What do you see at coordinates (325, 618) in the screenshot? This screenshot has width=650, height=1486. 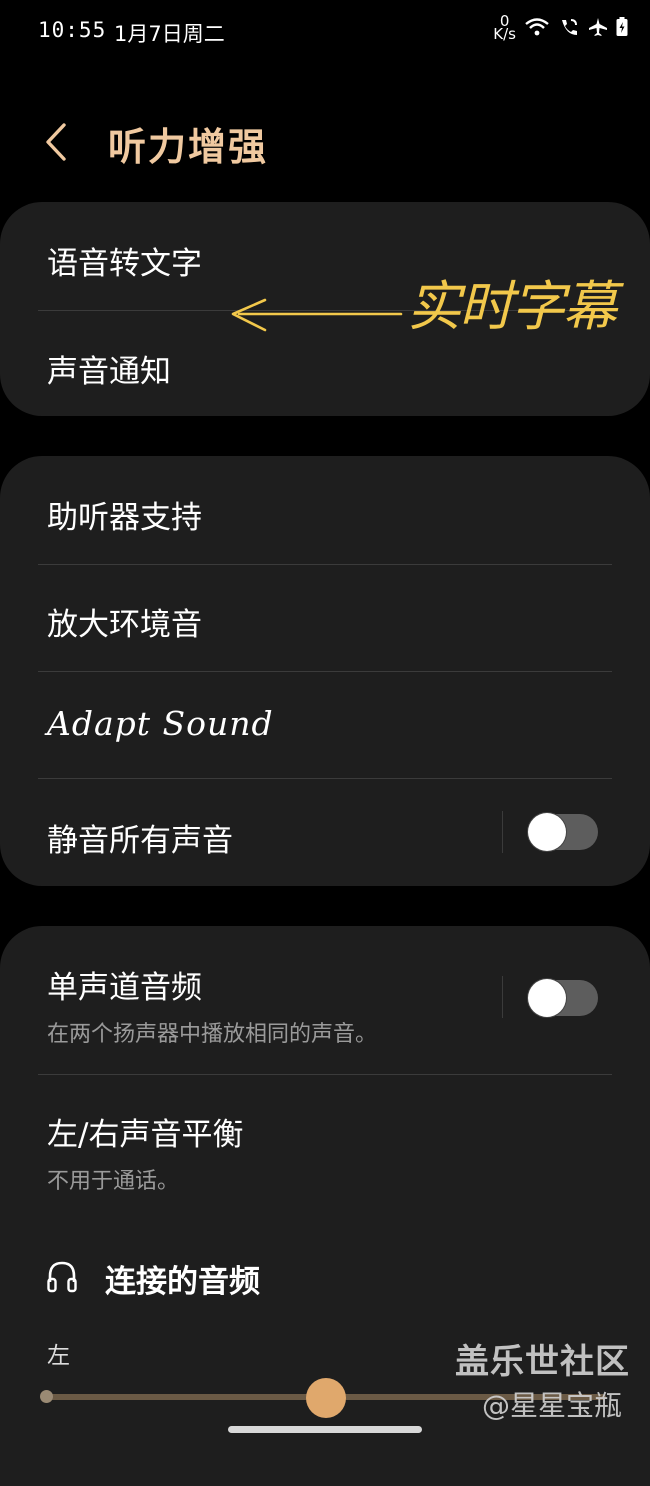 I see `setting-amplify-ambient-sound: 放大环境音` at bounding box center [325, 618].